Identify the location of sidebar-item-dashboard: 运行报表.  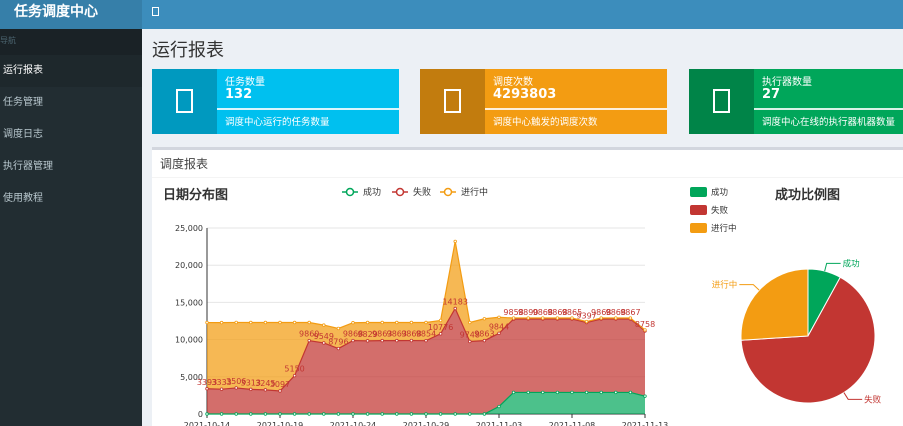
(71, 71).